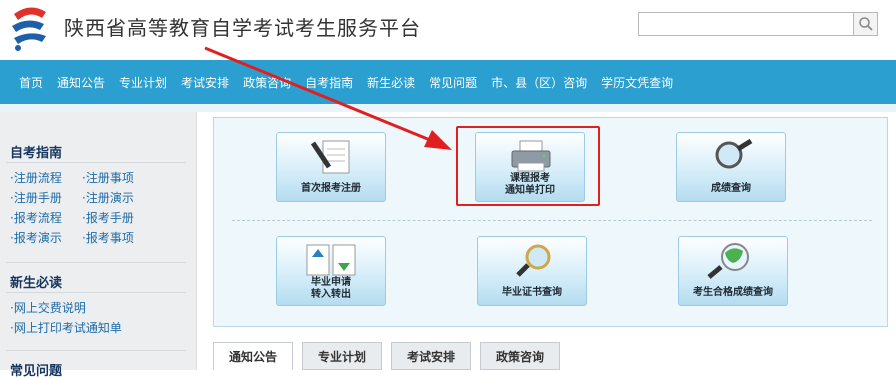 The image size is (896, 379). I want to click on logo-icon, so click(29, 29).